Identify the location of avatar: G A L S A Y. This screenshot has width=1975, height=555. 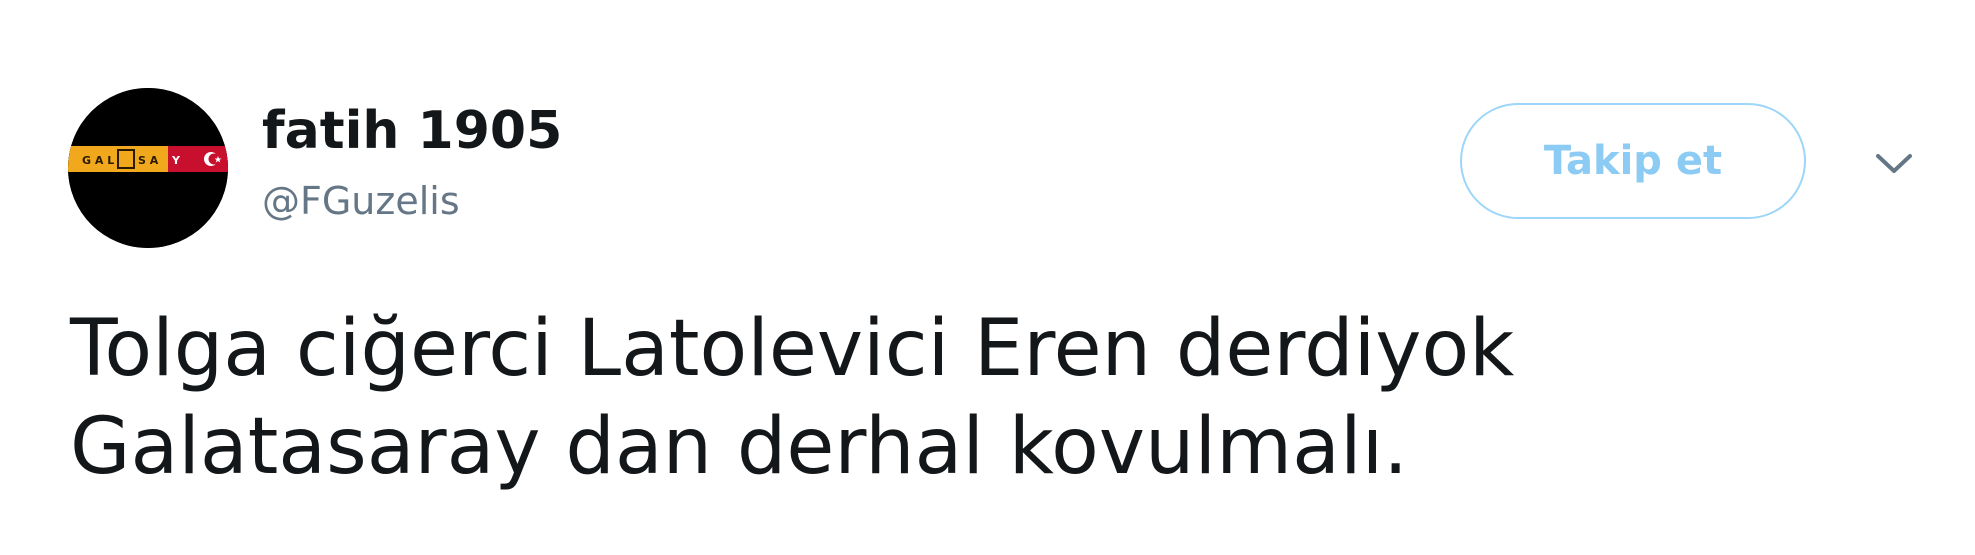
(148, 168).